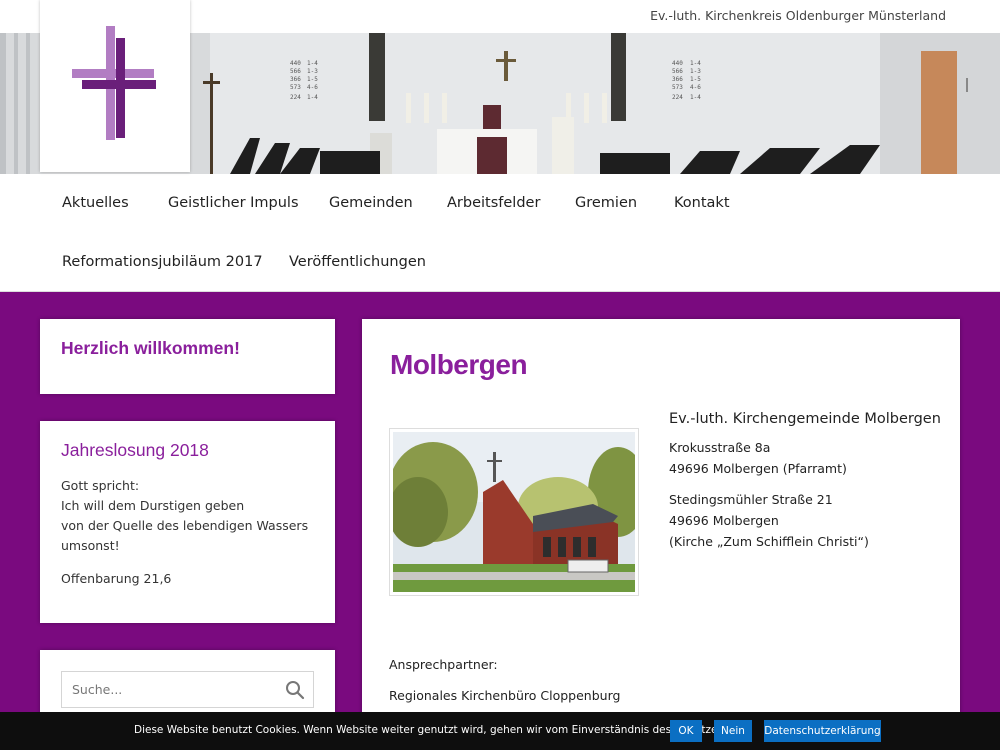  I want to click on nav-item-gemeinden: Gemeinden, so click(371, 203).